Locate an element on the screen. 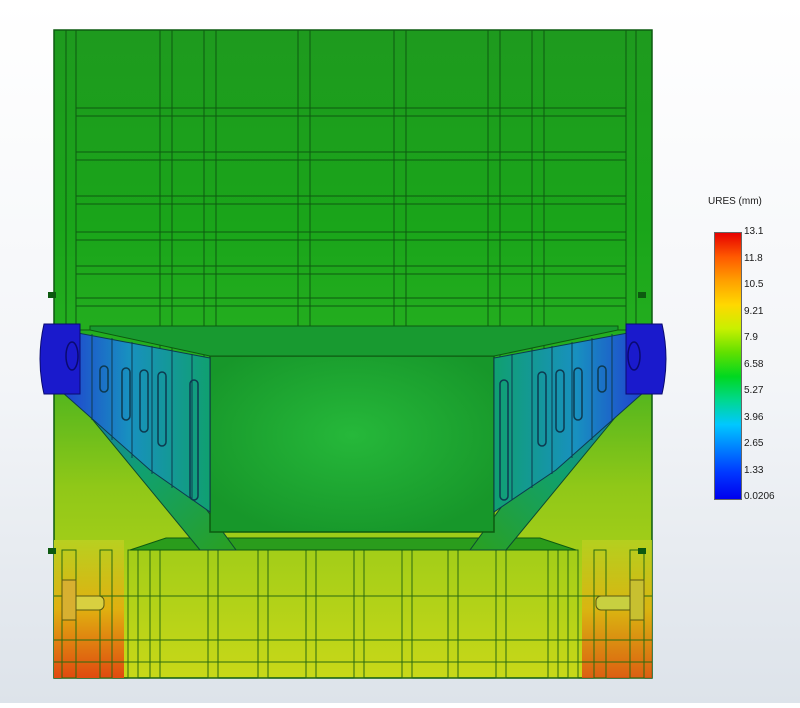 This screenshot has width=800, height=708. legend-tick-label: 9.21 is located at coordinates (754, 311).